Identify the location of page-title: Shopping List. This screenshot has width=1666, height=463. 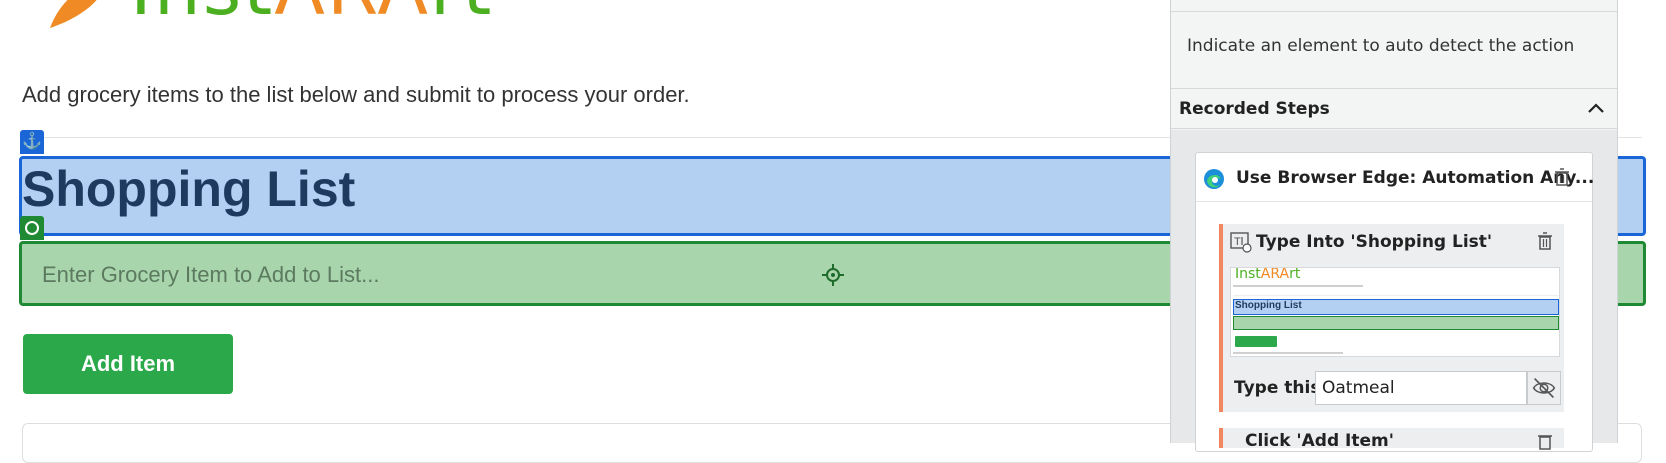
(189, 189).